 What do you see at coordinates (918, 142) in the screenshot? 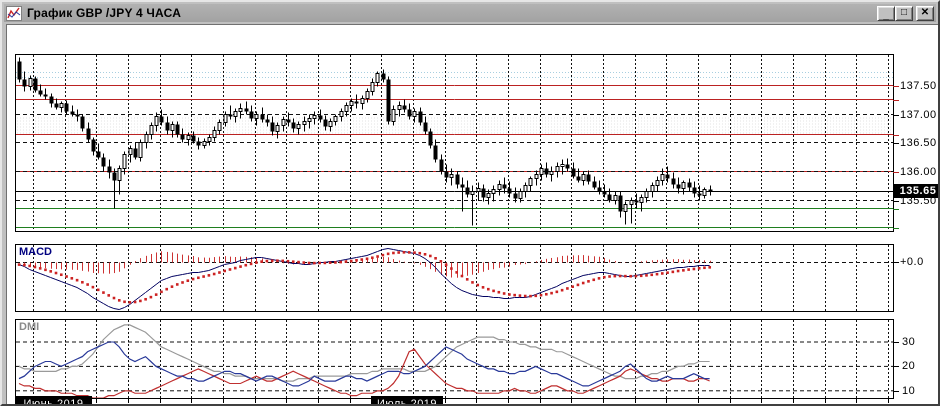
I see `price-axis-label: 136.50` at bounding box center [918, 142].